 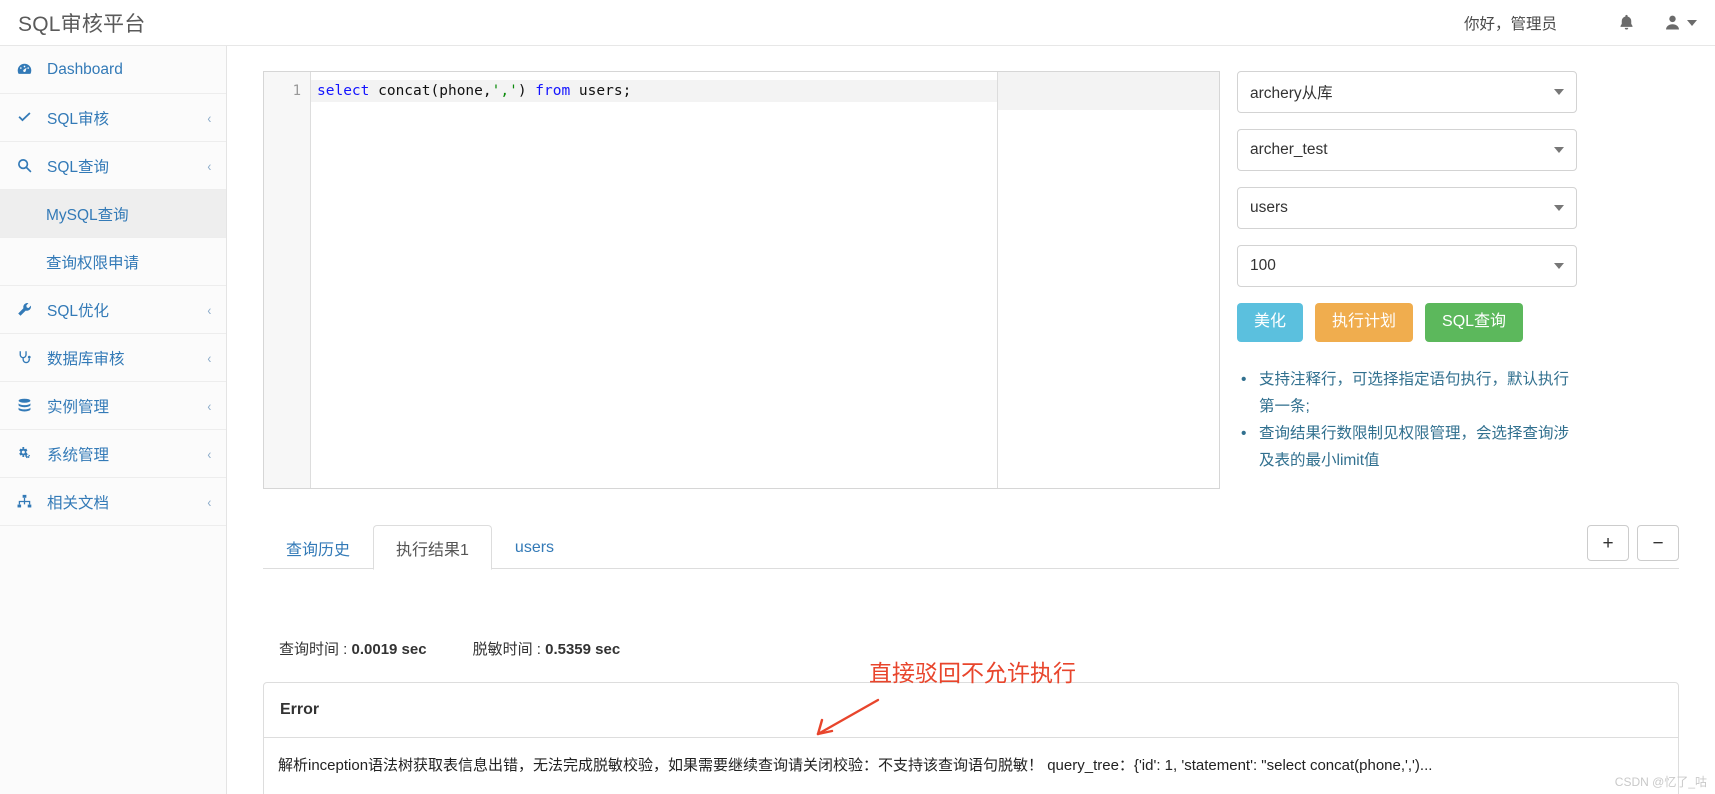 I want to click on tip-item: 查询结果行数限制见权限管理，会选择查询涉及表的最小limit值, so click(x=1409, y=447).